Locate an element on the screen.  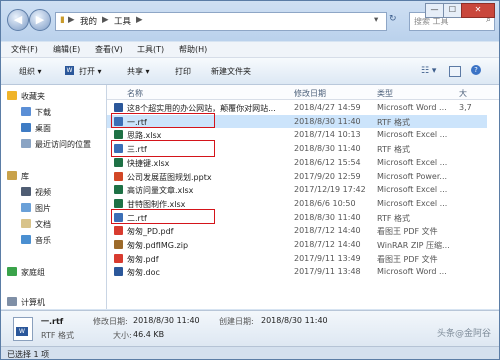
column-header: 名称 修改日期 类型 大 is located at coordinates (303, 92).